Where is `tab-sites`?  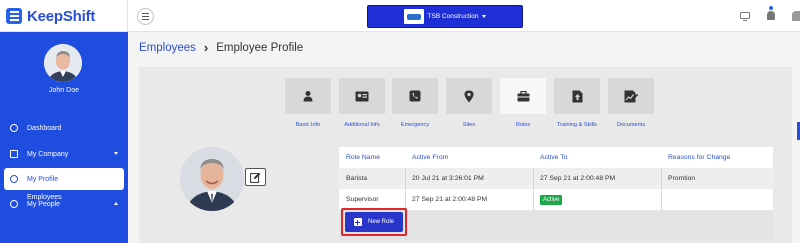
tab-sites is located at coordinates (469, 96).